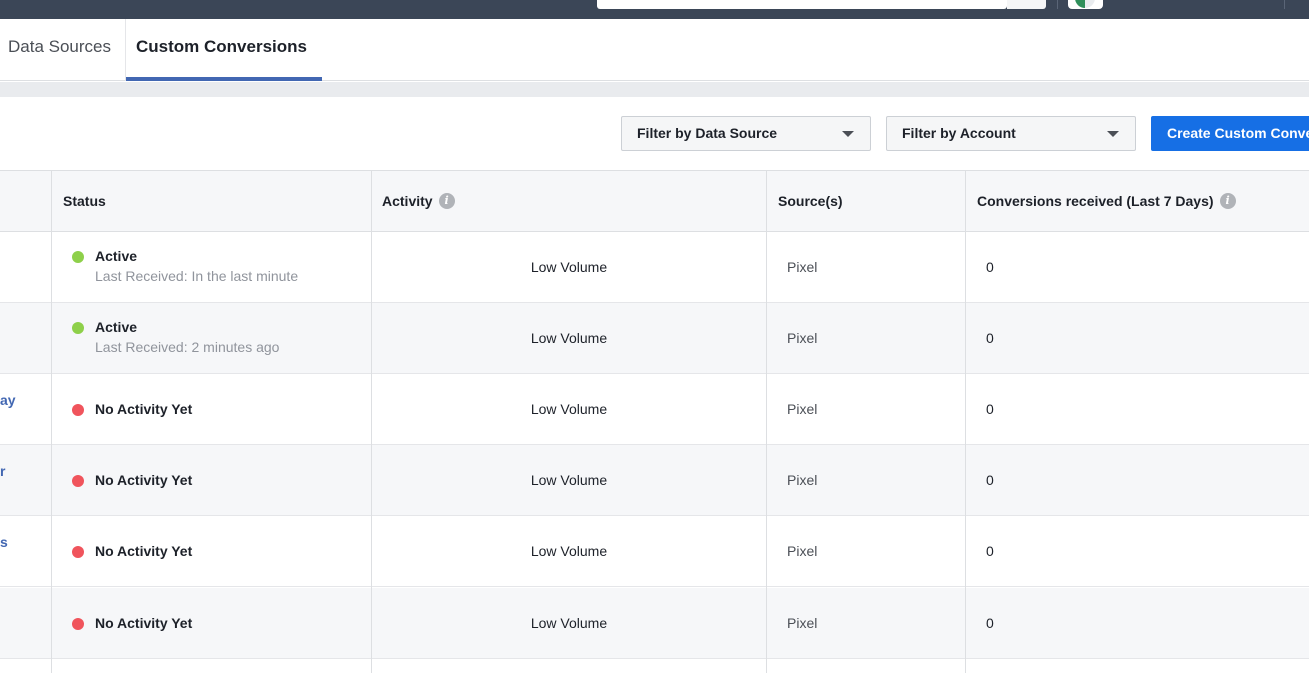  I want to click on tab-data-sources: Data Sources, so click(59, 50).